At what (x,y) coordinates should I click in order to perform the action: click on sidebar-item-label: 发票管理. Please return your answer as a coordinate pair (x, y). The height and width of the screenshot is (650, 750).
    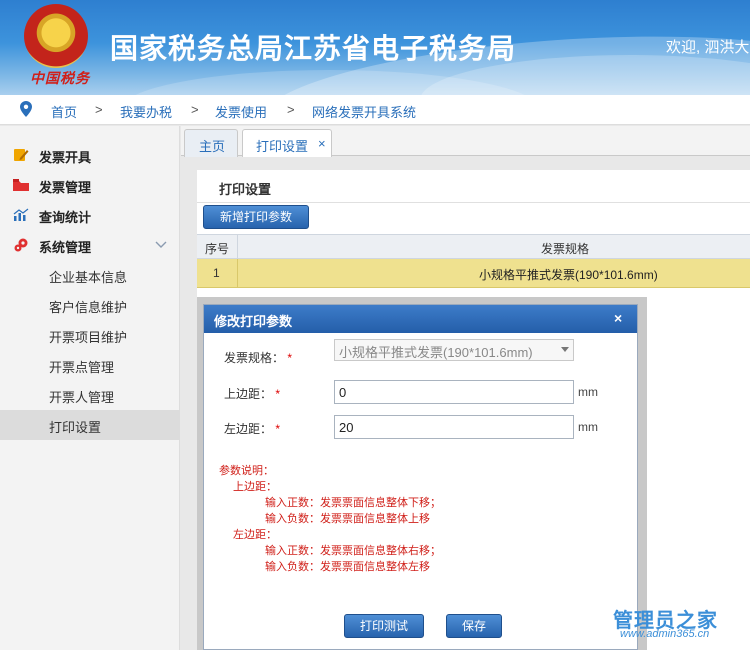
    Looking at the image, I should click on (65, 187).